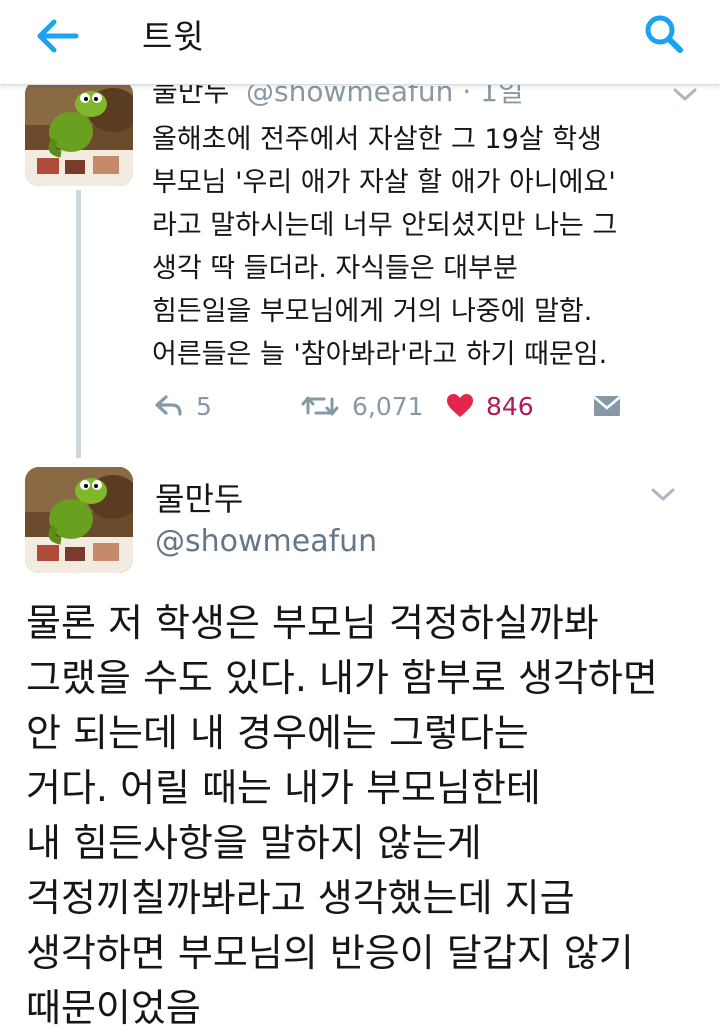 The height and width of the screenshot is (1036, 720). What do you see at coordinates (360, 42) in the screenshot?
I see `top-app-bar: 트윗` at bounding box center [360, 42].